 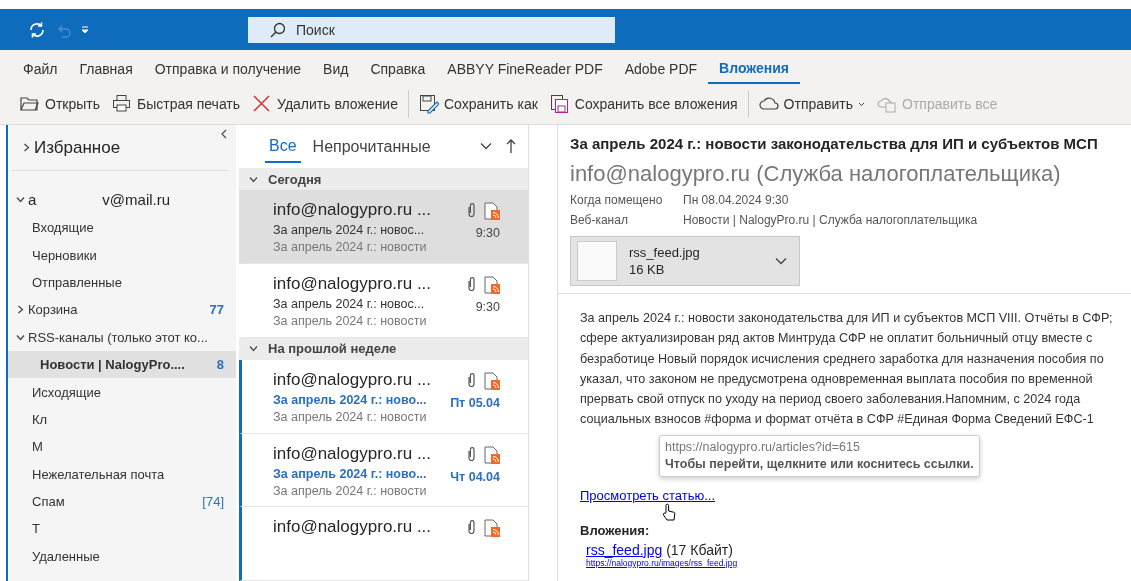 What do you see at coordinates (478, 104) in the screenshot?
I see `toolbar-button: Сохранить как` at bounding box center [478, 104].